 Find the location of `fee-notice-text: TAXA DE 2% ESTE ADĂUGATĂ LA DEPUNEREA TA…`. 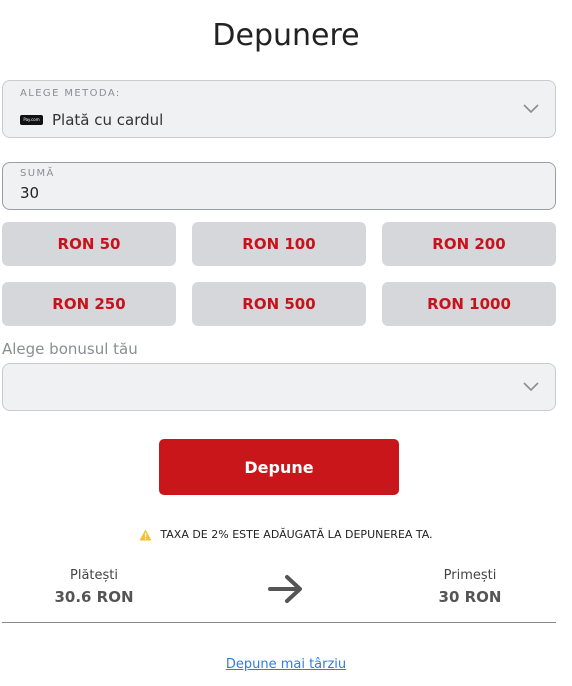

fee-notice-text: TAXA DE 2% ESTE ADĂUGATĂ LA DEPUNEREA TA… is located at coordinates (296, 534).